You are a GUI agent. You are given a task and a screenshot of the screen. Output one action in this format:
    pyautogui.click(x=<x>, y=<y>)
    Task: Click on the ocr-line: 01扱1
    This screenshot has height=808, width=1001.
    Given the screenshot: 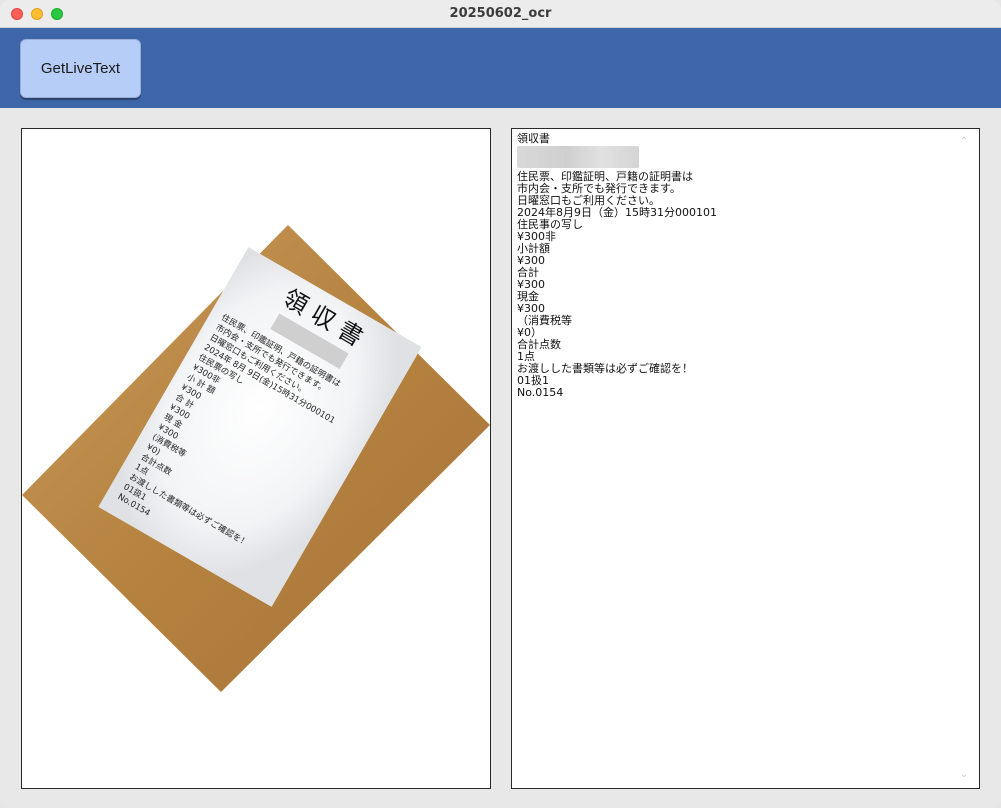 What is the action you would take?
    pyautogui.click(x=533, y=380)
    